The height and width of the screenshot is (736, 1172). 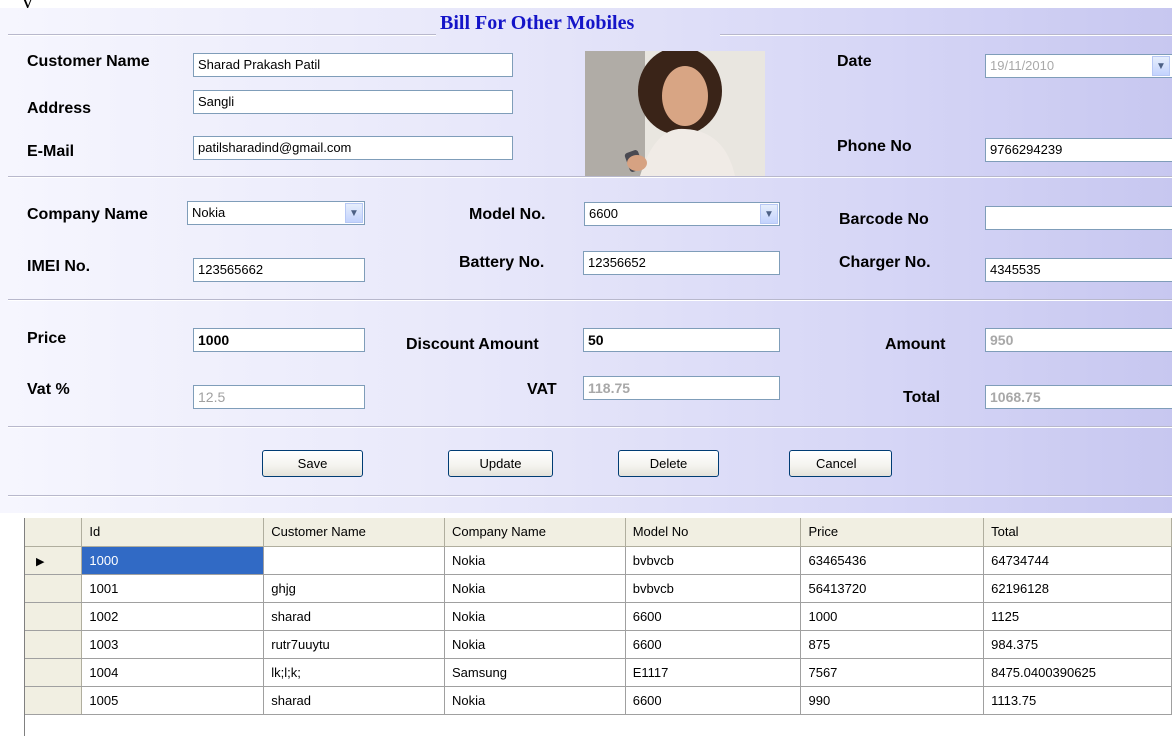 What do you see at coordinates (586, 6) in the screenshot?
I see `window-top-strip: y` at bounding box center [586, 6].